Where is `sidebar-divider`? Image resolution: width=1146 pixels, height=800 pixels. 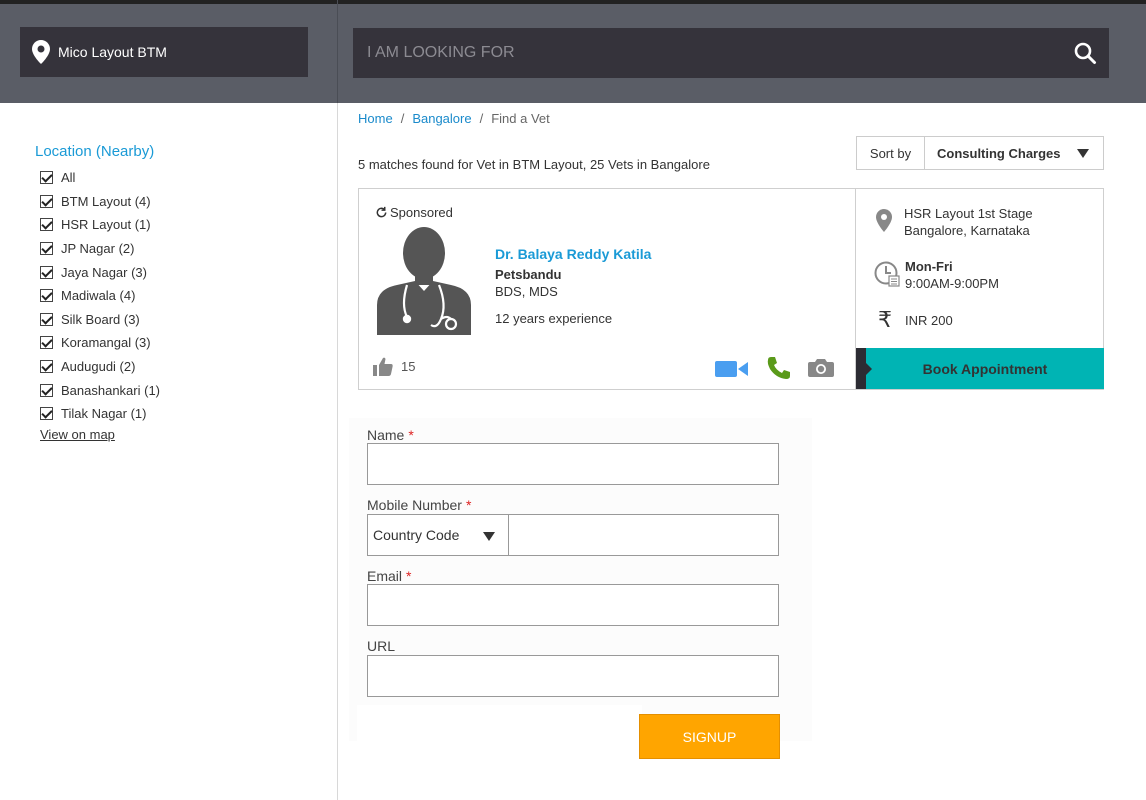
sidebar-divider is located at coordinates (337, 451).